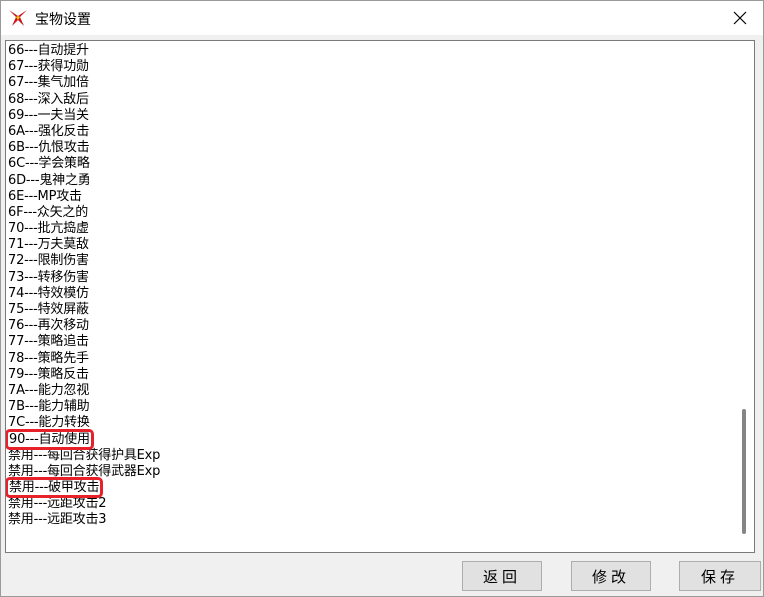 Image resolution: width=764 pixels, height=597 pixels. I want to click on list-item-label: 禁用---破甲攻击, so click(55, 488).